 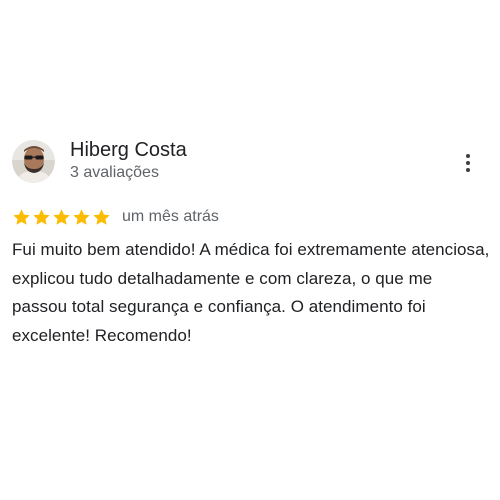 I want to click on reviewer-avatar, so click(x=33, y=161).